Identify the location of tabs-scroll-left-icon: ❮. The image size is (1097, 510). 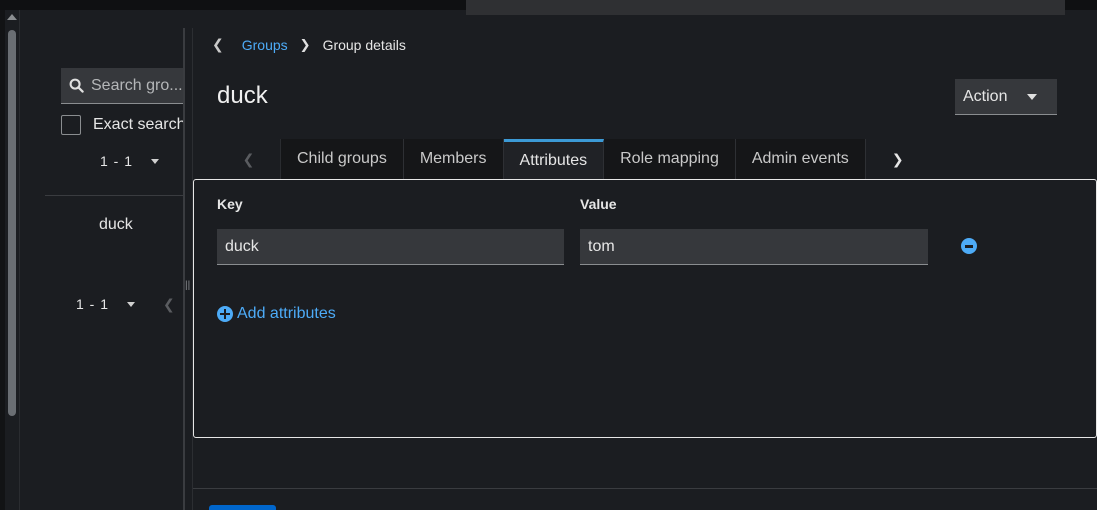
(249, 159).